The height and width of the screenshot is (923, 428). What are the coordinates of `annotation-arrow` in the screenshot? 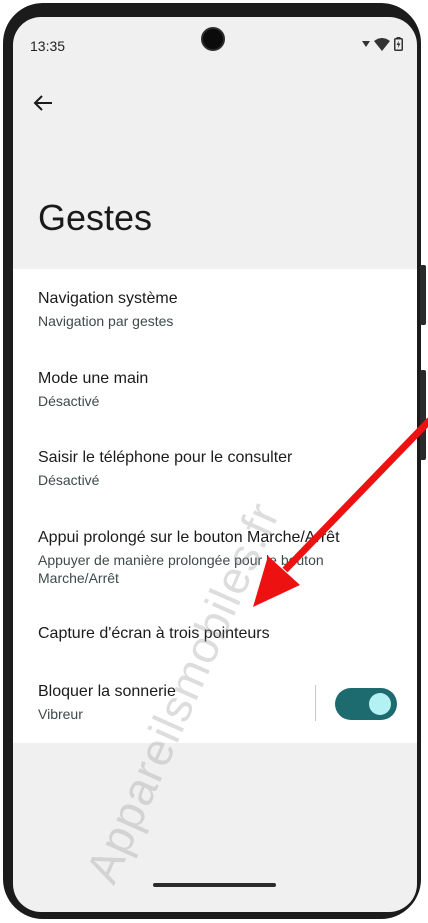 It's located at (340, 512).